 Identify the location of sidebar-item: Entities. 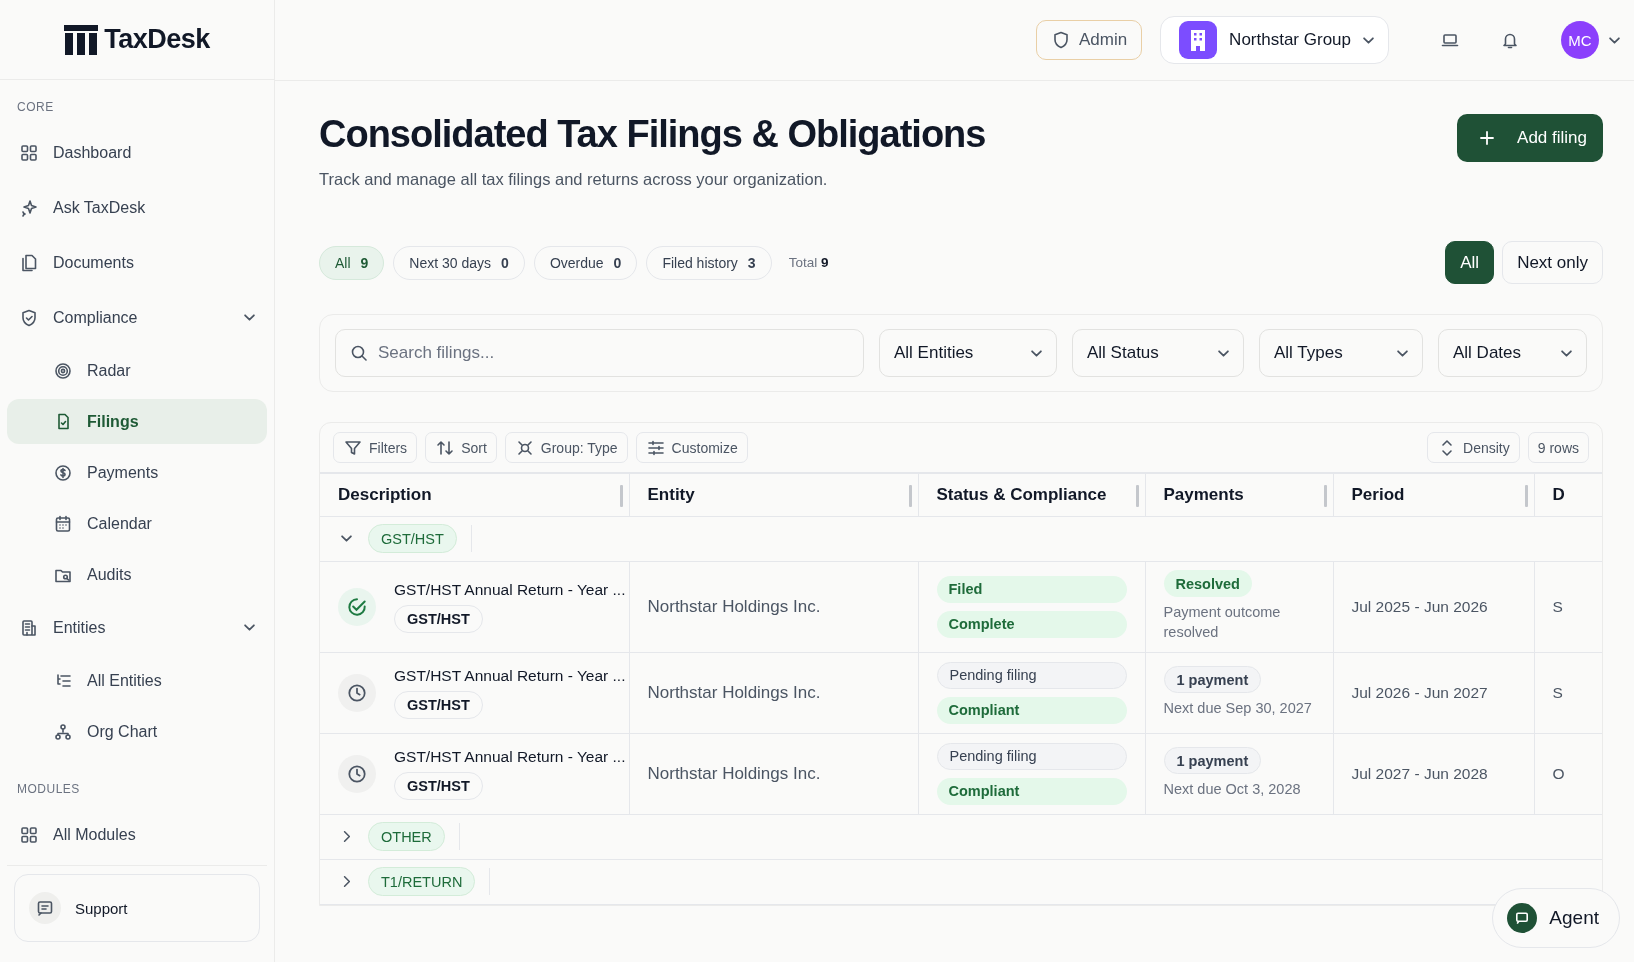
(137, 627).